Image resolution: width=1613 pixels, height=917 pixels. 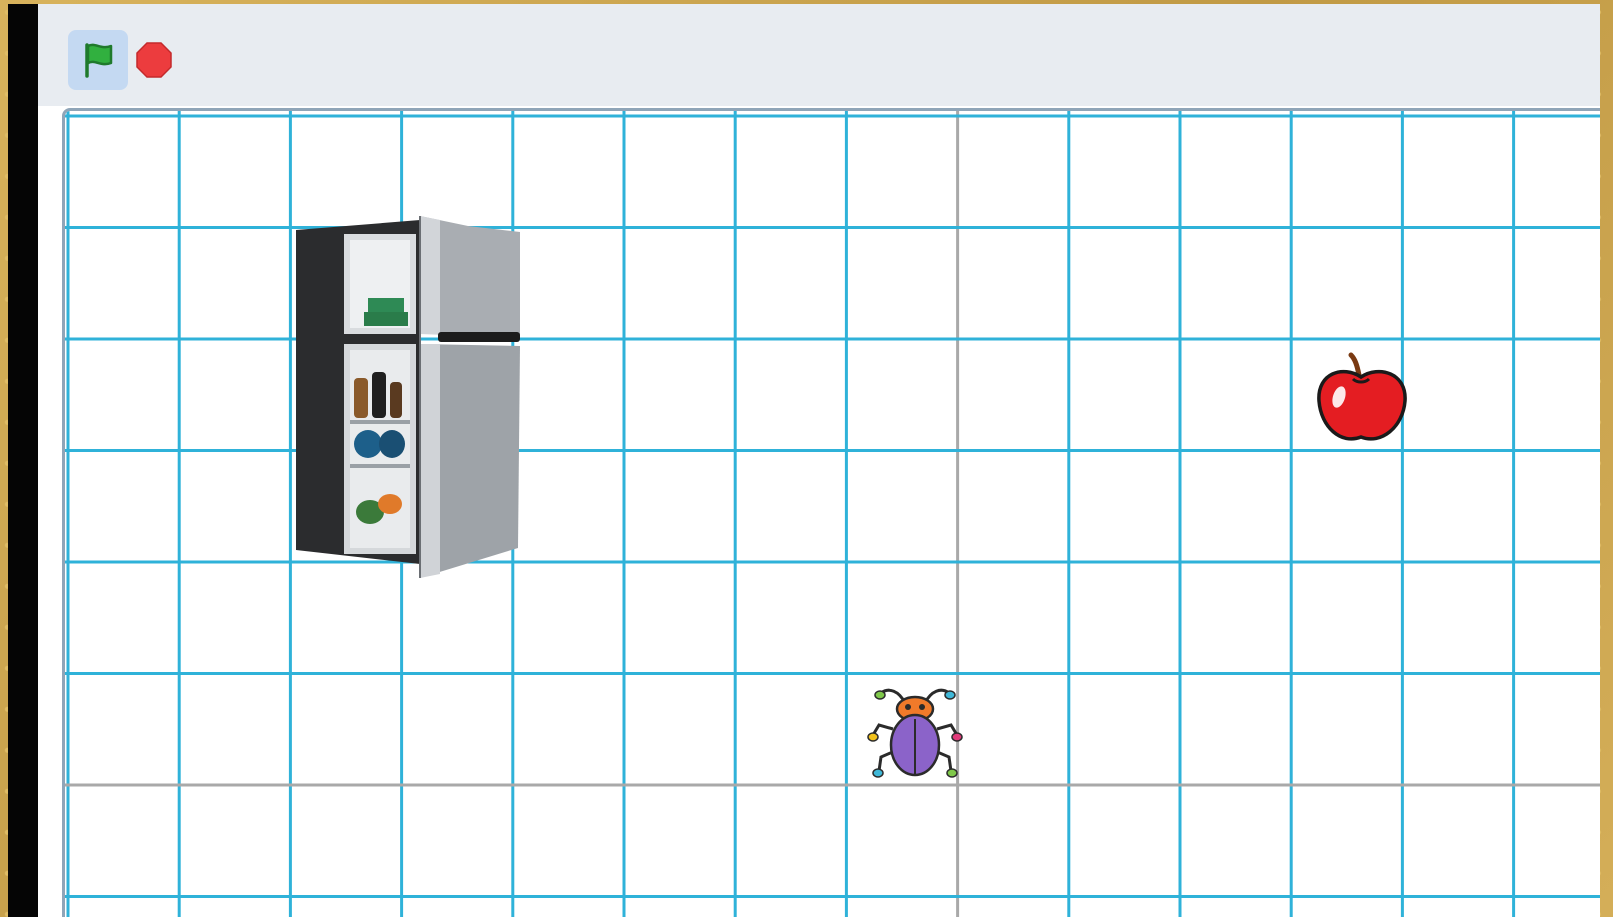 What do you see at coordinates (819, 55) in the screenshot?
I see `stage-toolbar` at bounding box center [819, 55].